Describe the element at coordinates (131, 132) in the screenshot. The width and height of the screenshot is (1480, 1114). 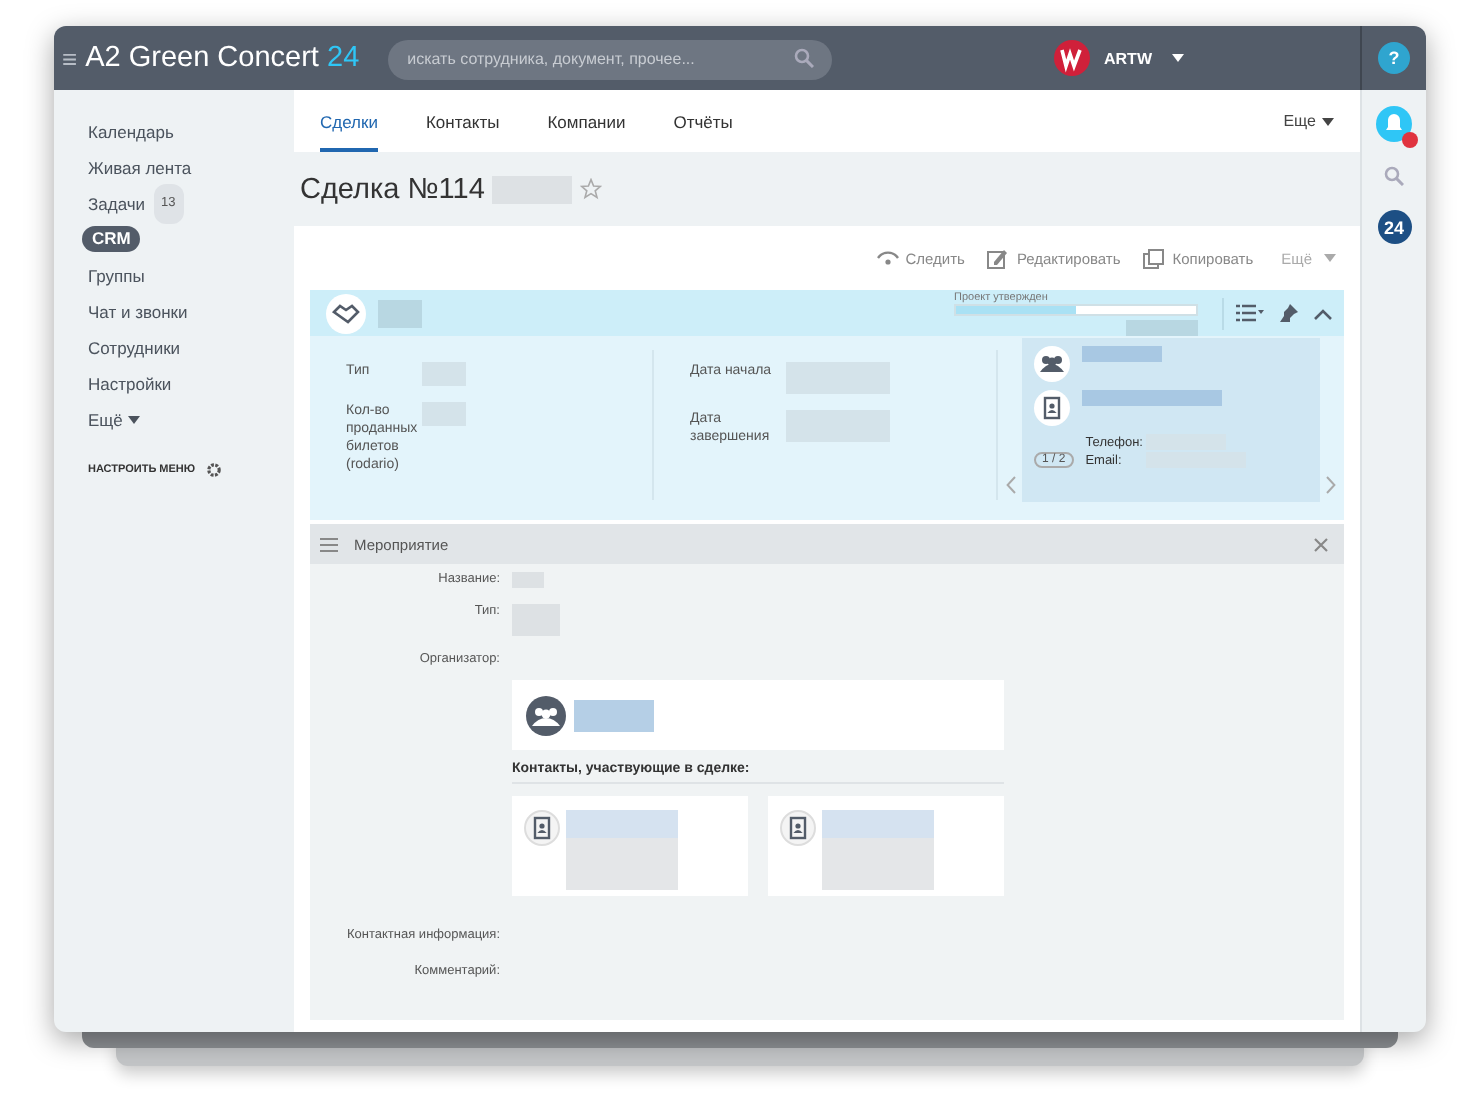
I see `sidebar-item: Календарь` at that location.